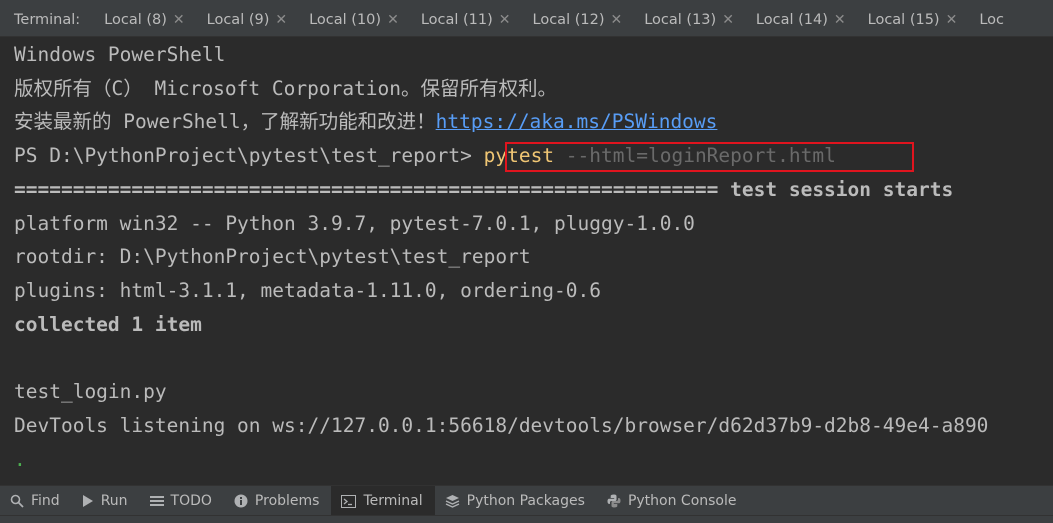 This screenshot has width=1053, height=523. Describe the element at coordinates (238, 20) in the screenshot. I see `tab-label: Local (9)` at that location.